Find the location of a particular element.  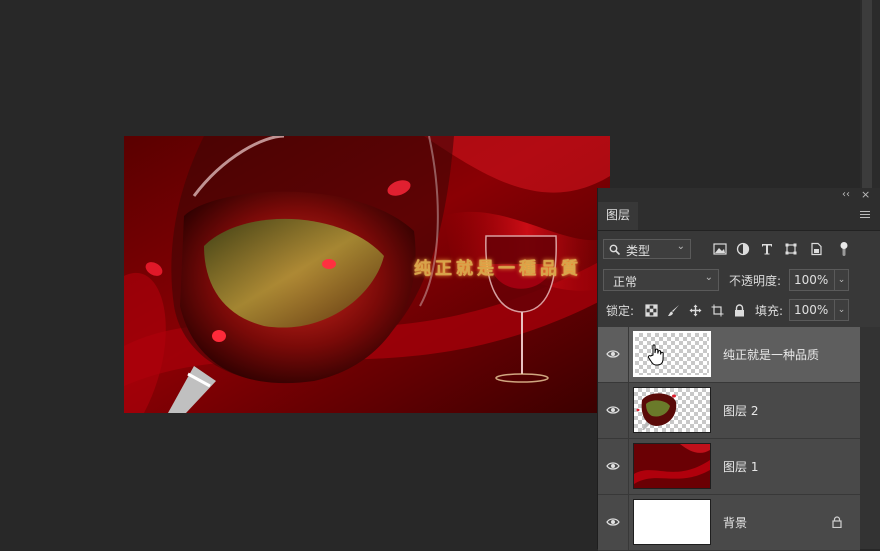

shape-layer-filter-icon is located at coordinates (791, 249).